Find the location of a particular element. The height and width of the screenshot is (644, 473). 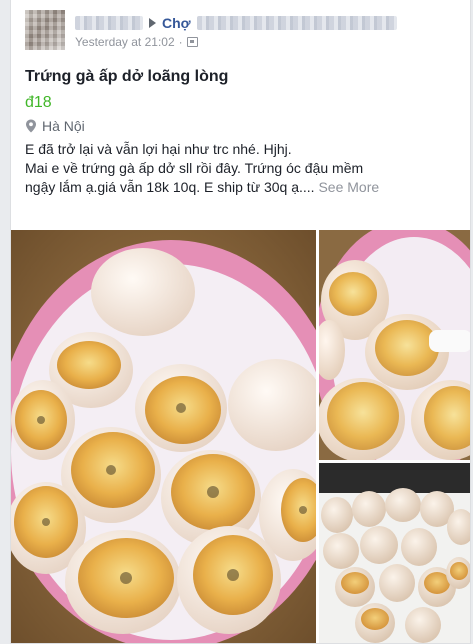

post-author-row: Chợ is located at coordinates (236, 23).